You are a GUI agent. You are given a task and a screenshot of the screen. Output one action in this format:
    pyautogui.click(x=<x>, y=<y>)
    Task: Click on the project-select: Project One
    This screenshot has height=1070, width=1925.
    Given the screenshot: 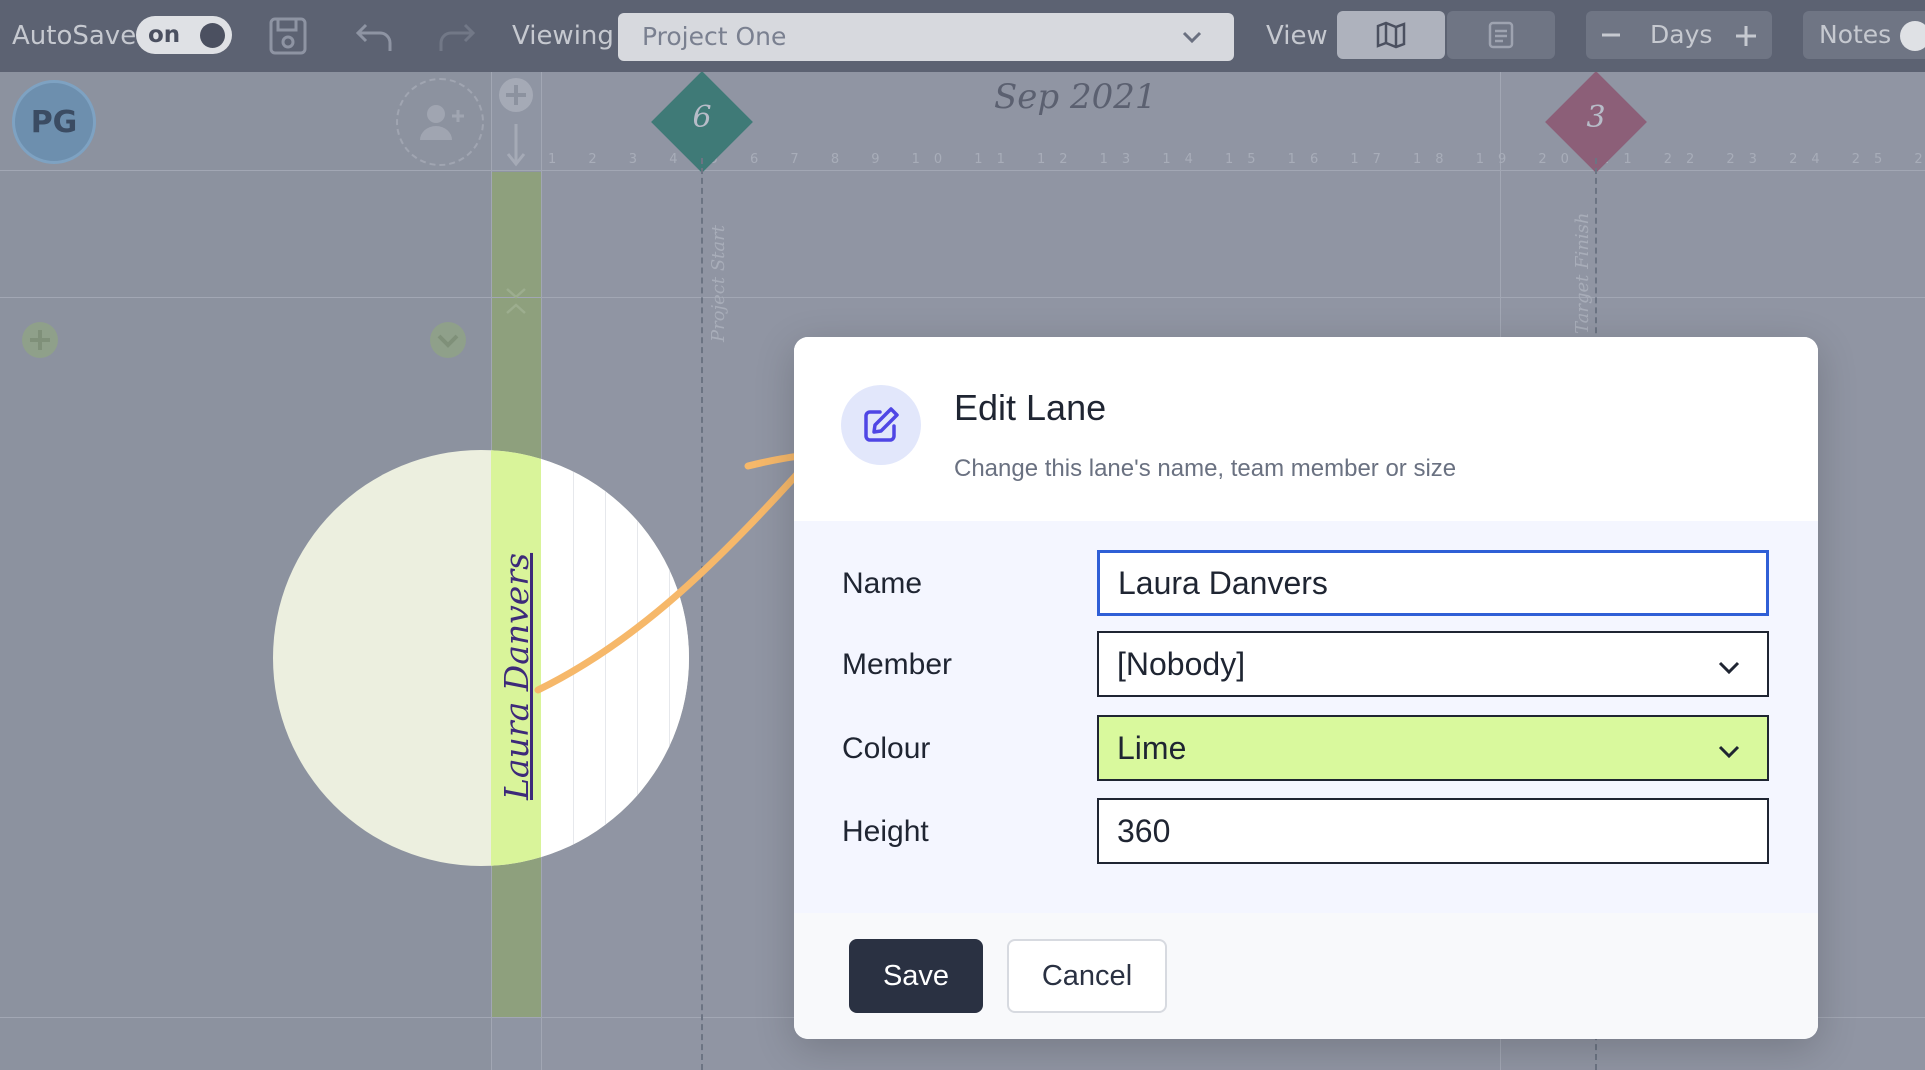 What is the action you would take?
    pyautogui.click(x=926, y=37)
    